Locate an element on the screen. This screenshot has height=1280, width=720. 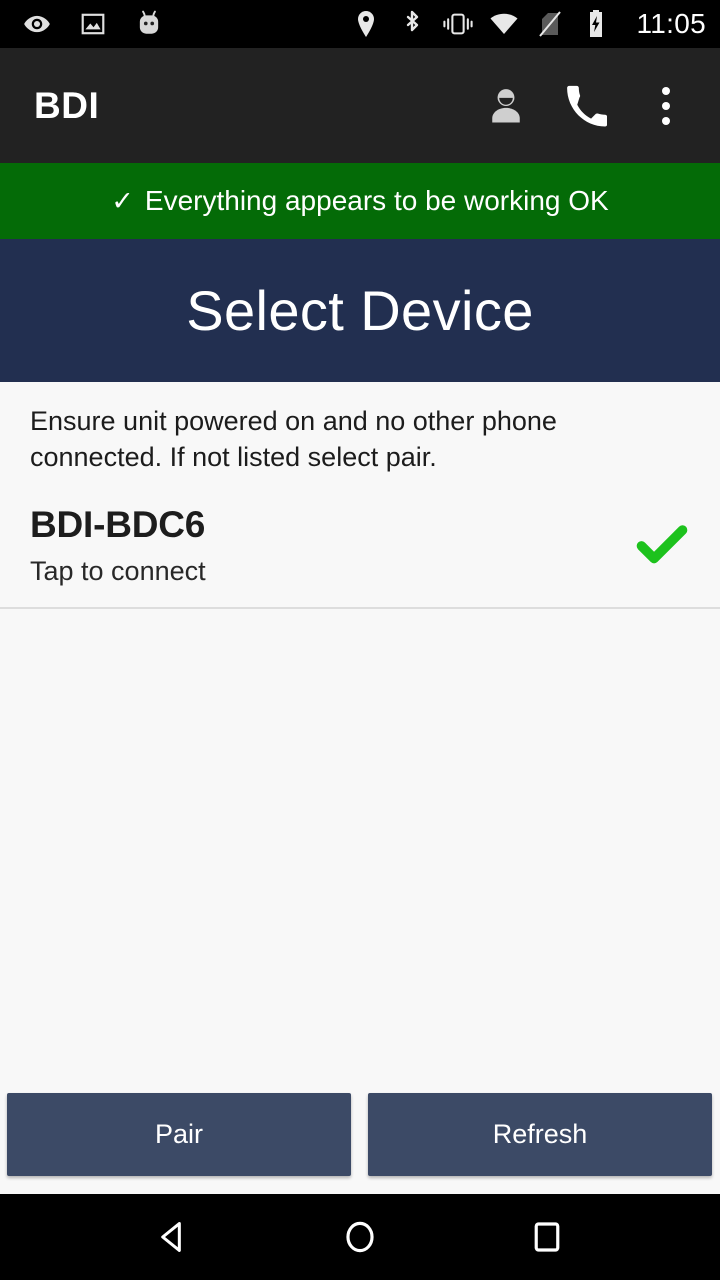
location-icon is located at coordinates (366, 24).